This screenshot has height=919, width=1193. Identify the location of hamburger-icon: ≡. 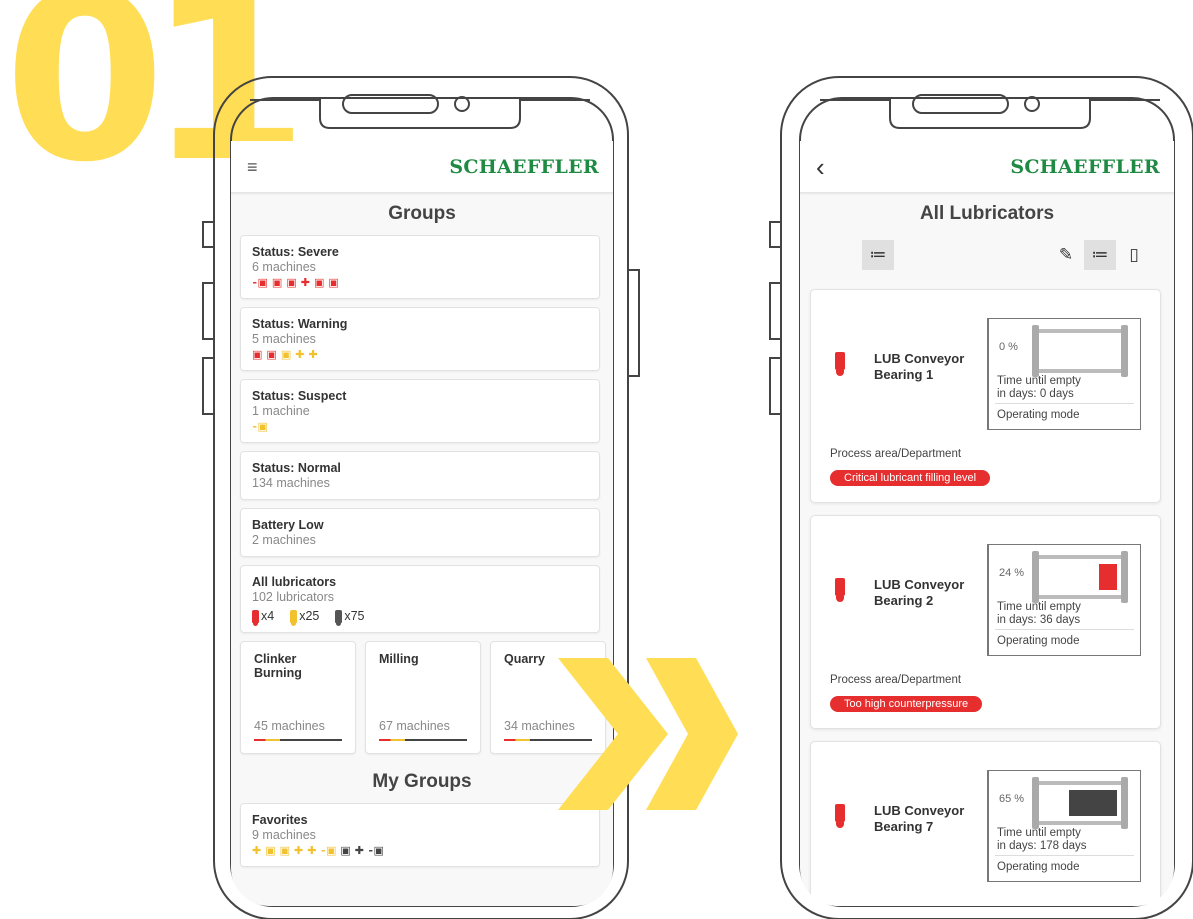
(252, 167).